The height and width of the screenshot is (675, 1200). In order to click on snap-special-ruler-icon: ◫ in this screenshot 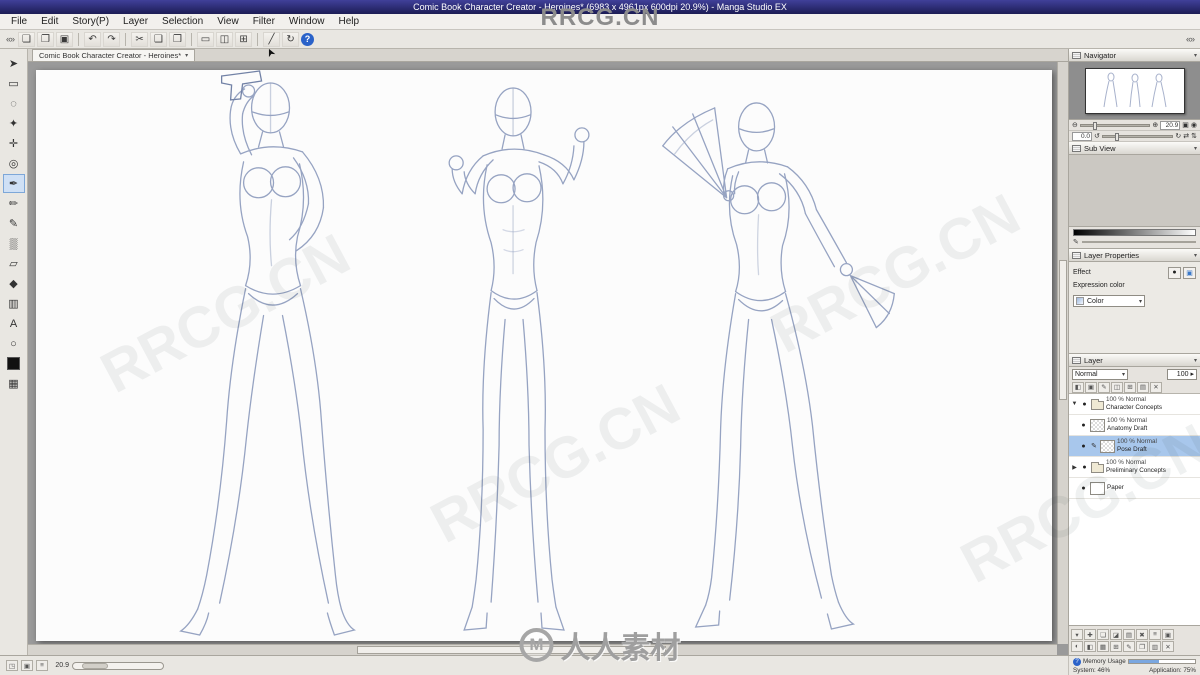, I will do `click(225, 39)`.